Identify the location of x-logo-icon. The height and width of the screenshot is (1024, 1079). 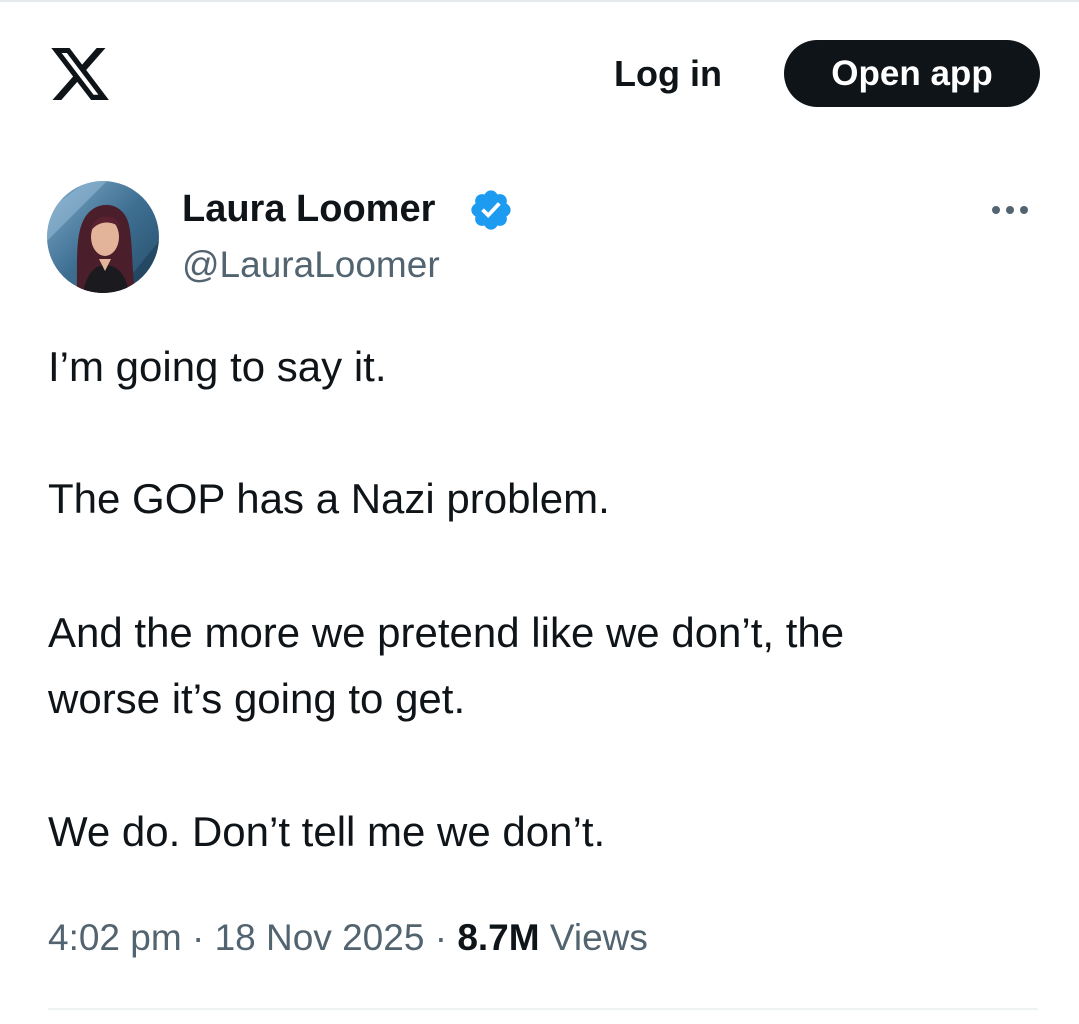
(80, 74).